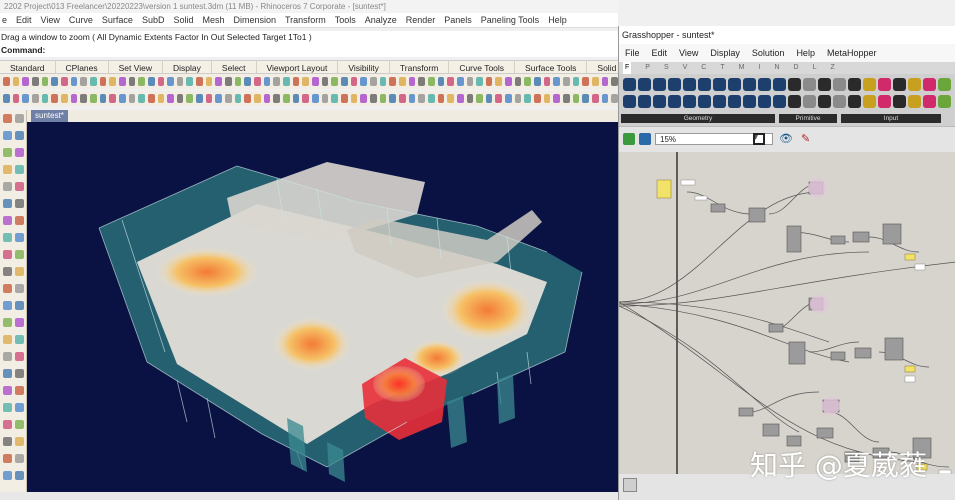 The width and height of the screenshot is (955, 500). I want to click on toolbar-tab-curve-tools: Curve Tools, so click(482, 67).